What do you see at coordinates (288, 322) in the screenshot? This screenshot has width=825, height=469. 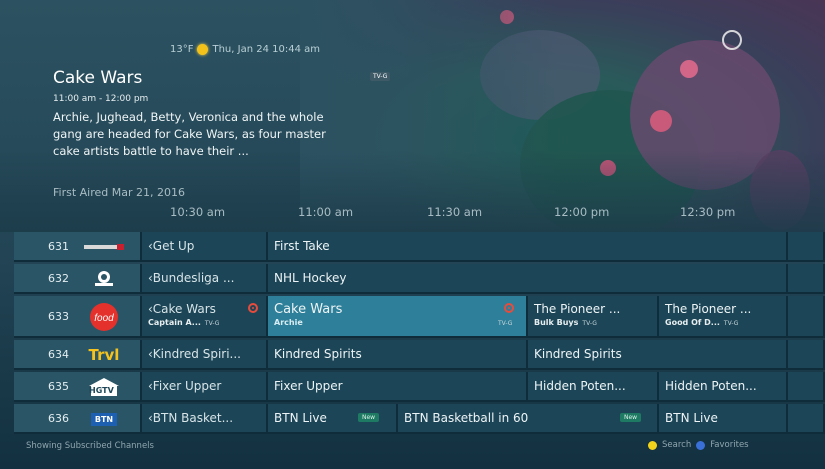 I see `program-episode: Archie` at bounding box center [288, 322].